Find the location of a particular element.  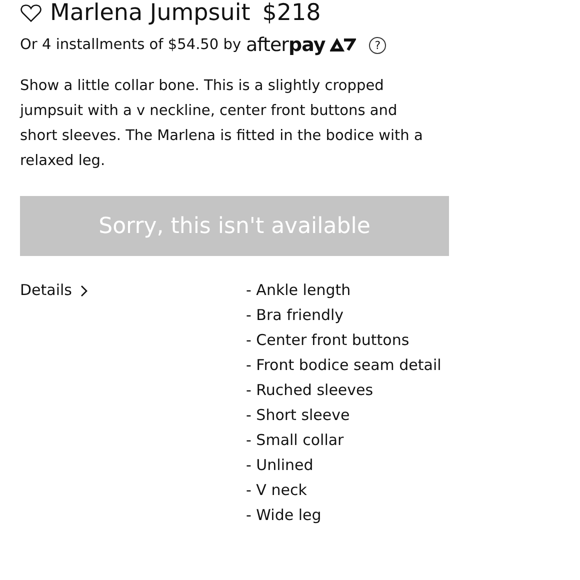

detail-item: - Ankle length is located at coordinates (299, 290).